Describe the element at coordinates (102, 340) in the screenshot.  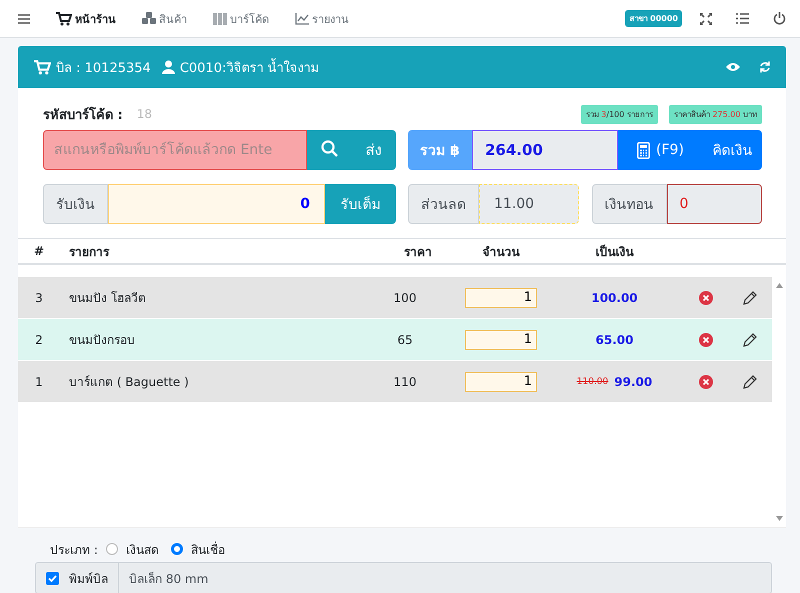
I see `item-name: ขนมปังกรอบ` at that location.